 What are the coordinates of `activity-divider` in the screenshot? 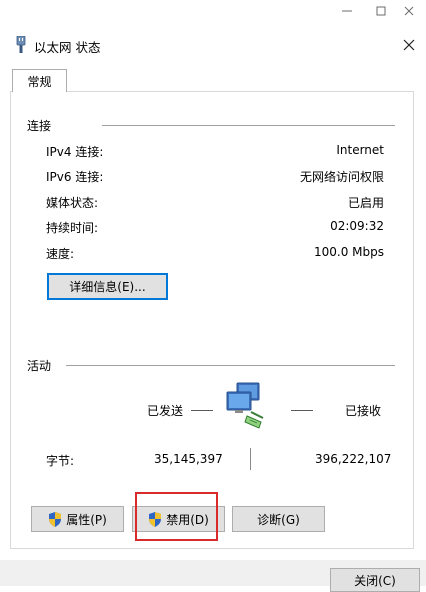 It's located at (230, 365).